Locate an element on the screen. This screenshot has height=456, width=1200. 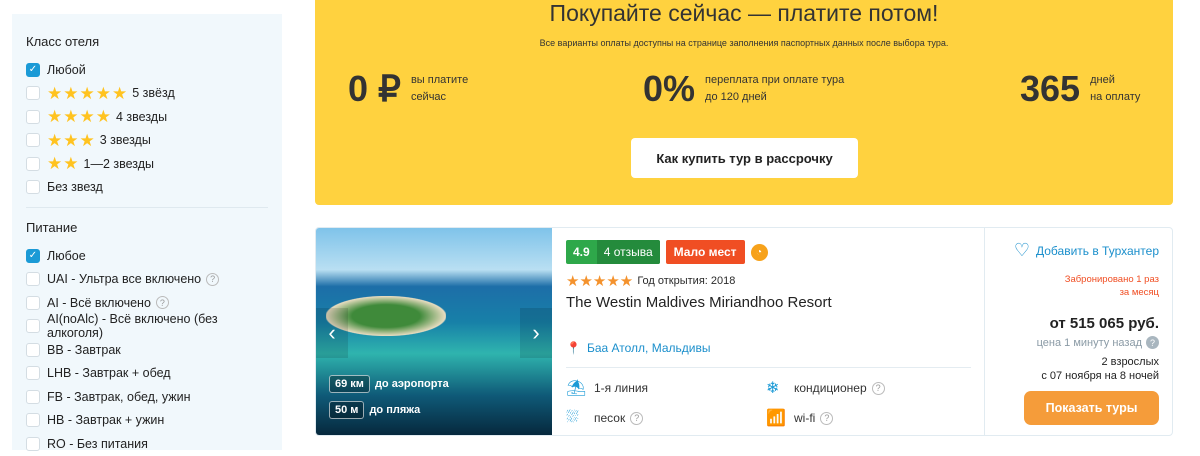
filter-option: ★★★ 3 звезды is located at coordinates (147, 141).